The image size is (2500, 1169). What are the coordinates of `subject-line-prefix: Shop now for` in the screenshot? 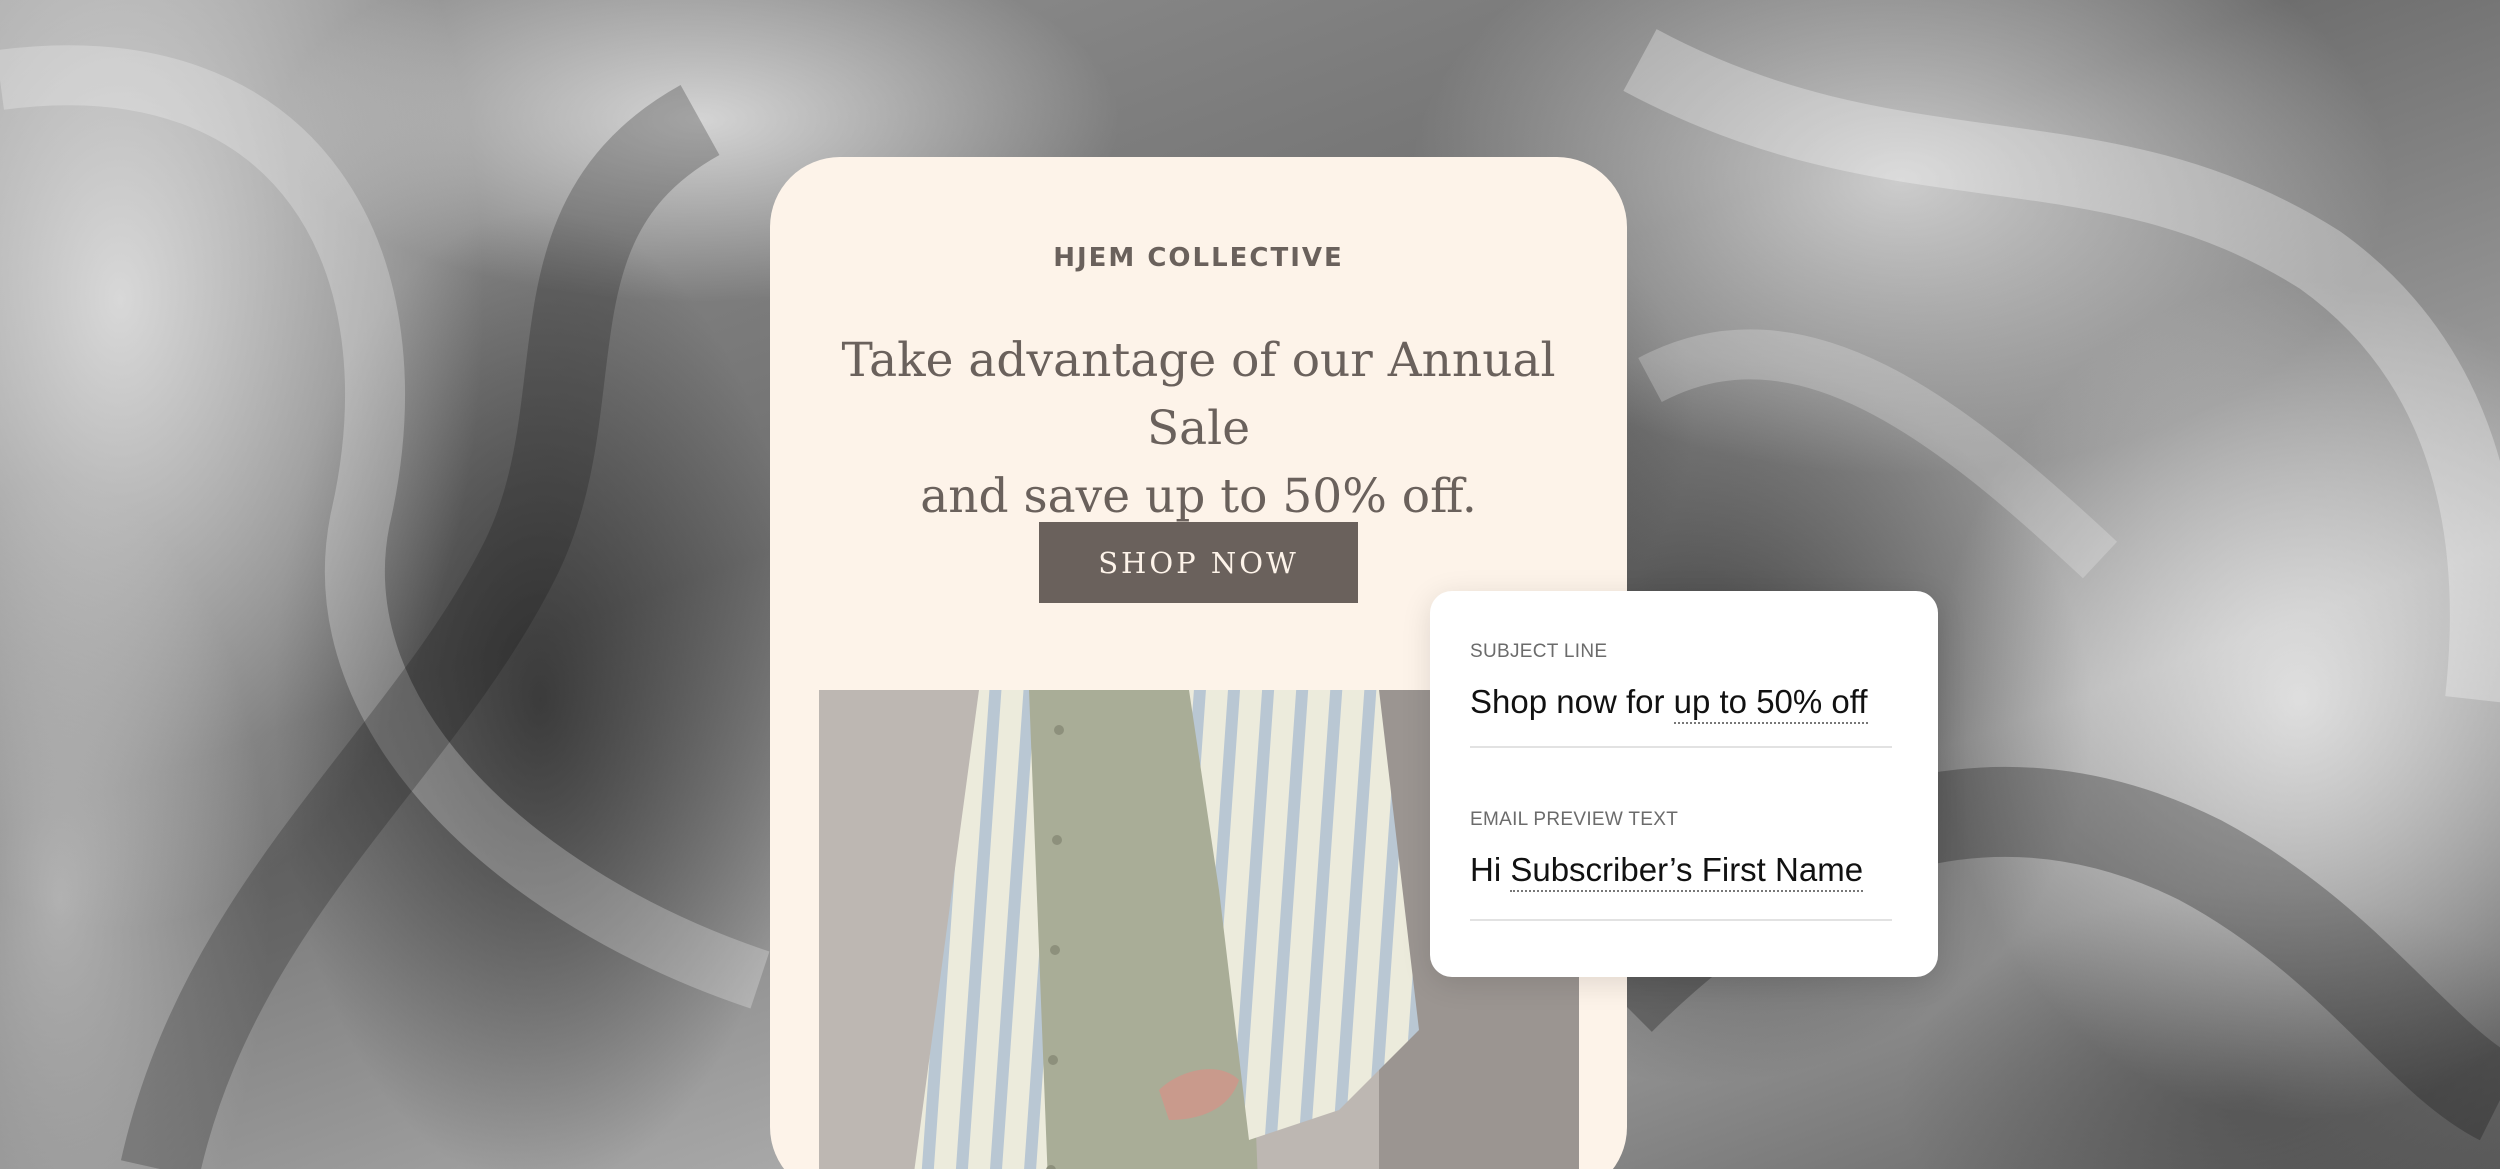 It's located at (1567, 701).